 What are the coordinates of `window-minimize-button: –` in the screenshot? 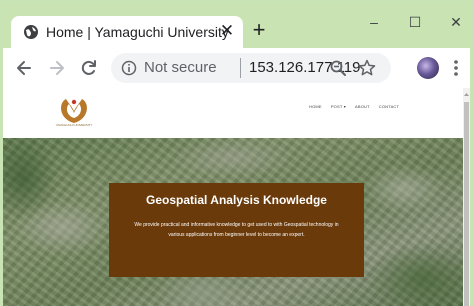 It's located at (374, 22).